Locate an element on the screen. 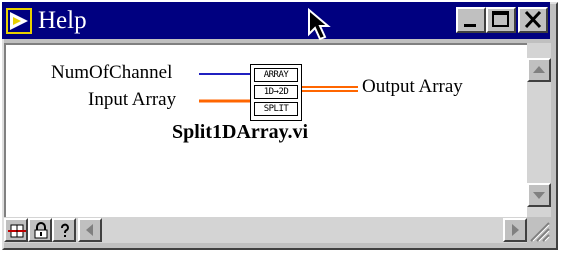 This screenshot has height=254, width=561. arrow-right-icon is located at coordinates (515, 230).